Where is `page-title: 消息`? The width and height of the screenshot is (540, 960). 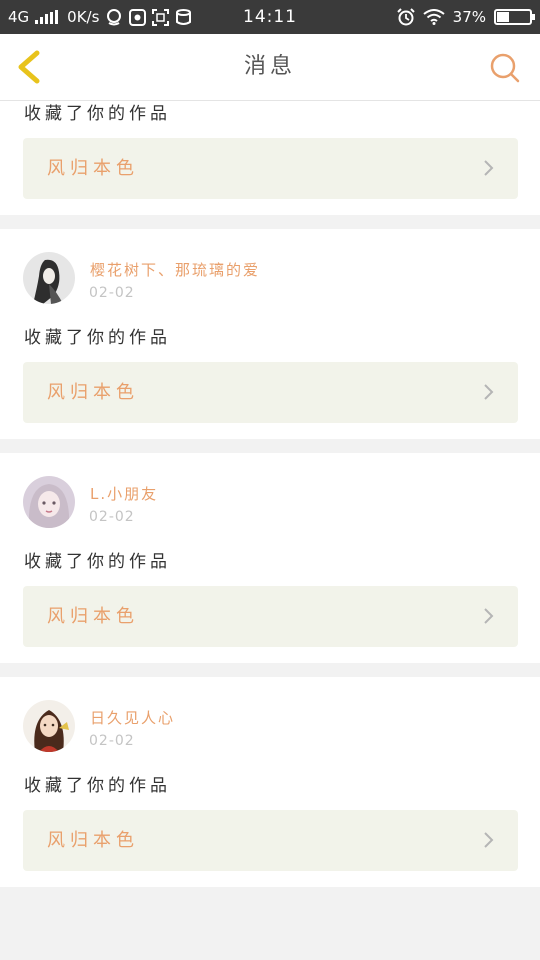
page-title: 消息 is located at coordinates (269, 66).